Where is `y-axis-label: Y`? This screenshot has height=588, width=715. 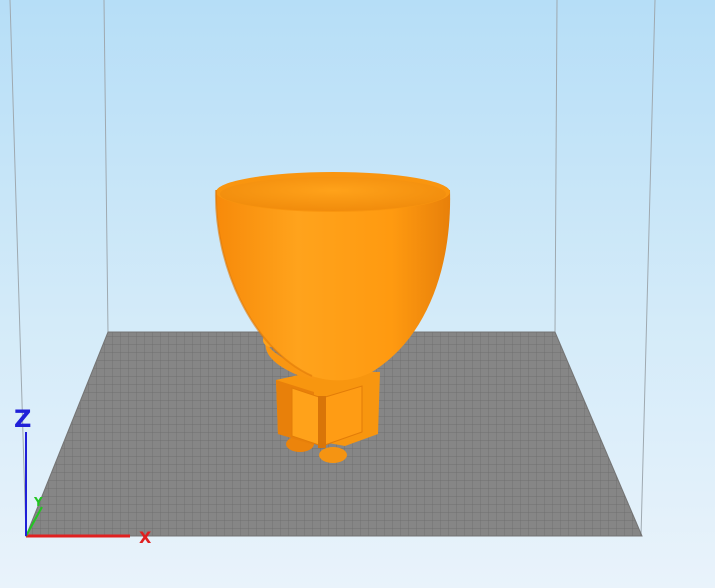
y-axis-label: Y is located at coordinates (38, 502).